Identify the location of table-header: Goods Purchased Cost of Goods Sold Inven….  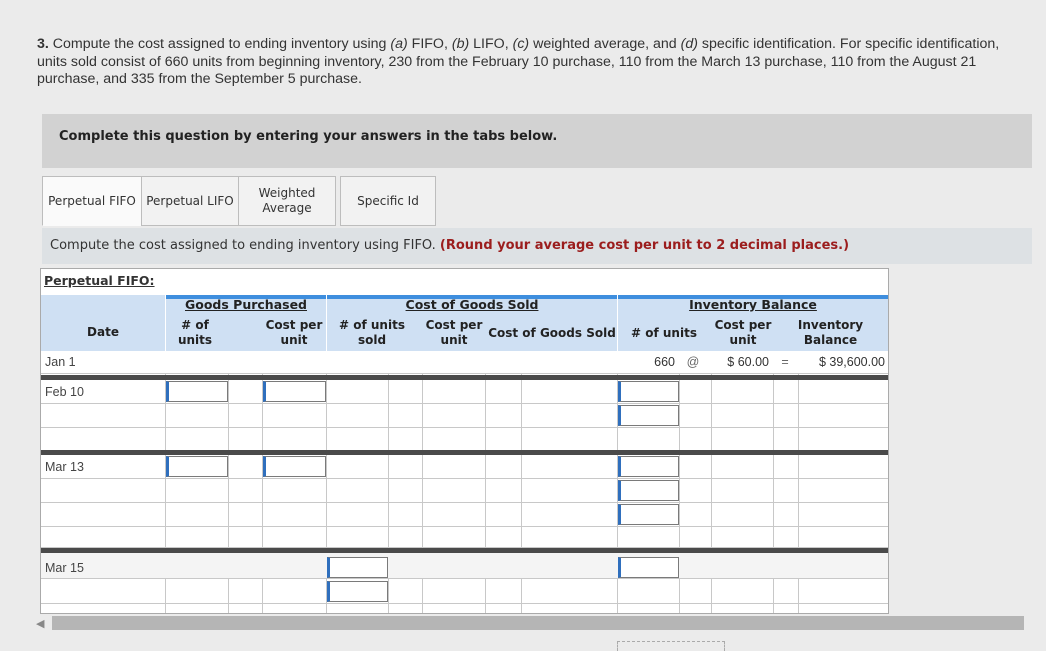
(464, 323).